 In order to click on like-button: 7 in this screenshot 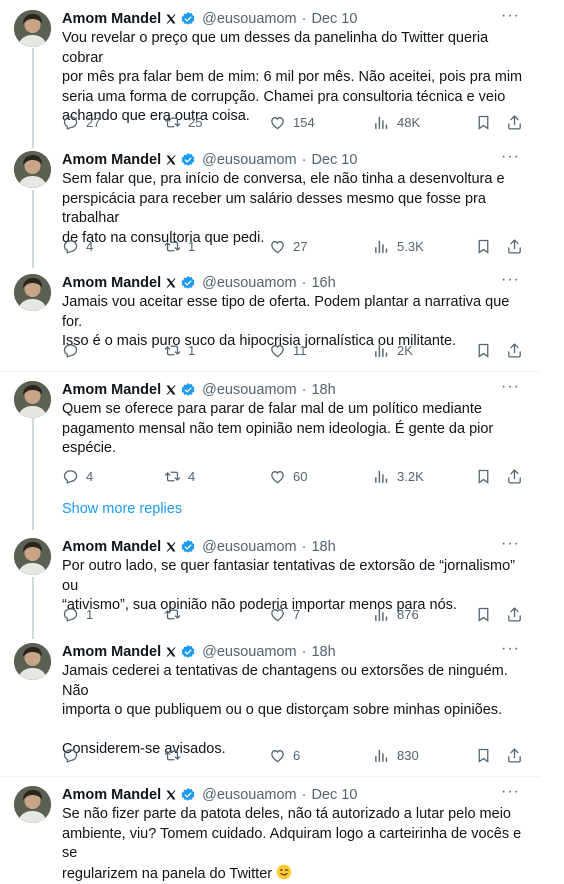, I will do `click(284, 614)`.